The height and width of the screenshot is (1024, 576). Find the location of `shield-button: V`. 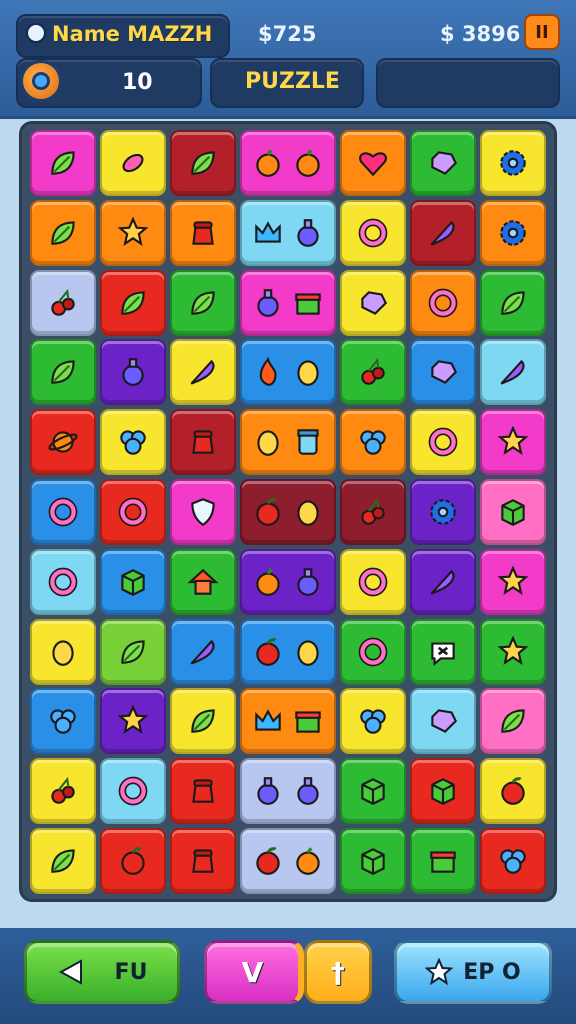

shield-button: V is located at coordinates (254, 972).